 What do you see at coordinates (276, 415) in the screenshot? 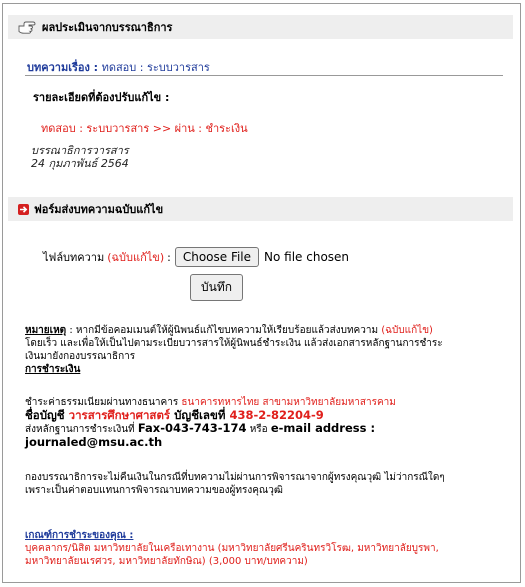
I see `account-no: 438-2-82204-9` at bounding box center [276, 415].